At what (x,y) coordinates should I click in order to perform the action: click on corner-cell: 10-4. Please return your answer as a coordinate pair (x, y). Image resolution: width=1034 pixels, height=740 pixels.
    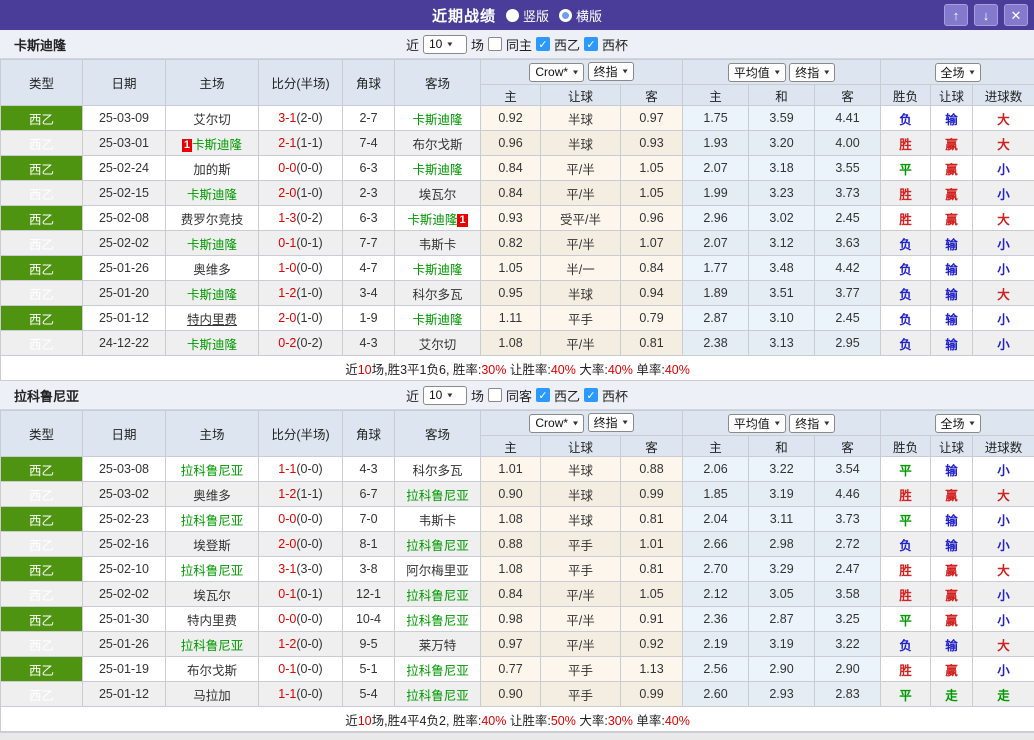
    Looking at the image, I should click on (369, 619).